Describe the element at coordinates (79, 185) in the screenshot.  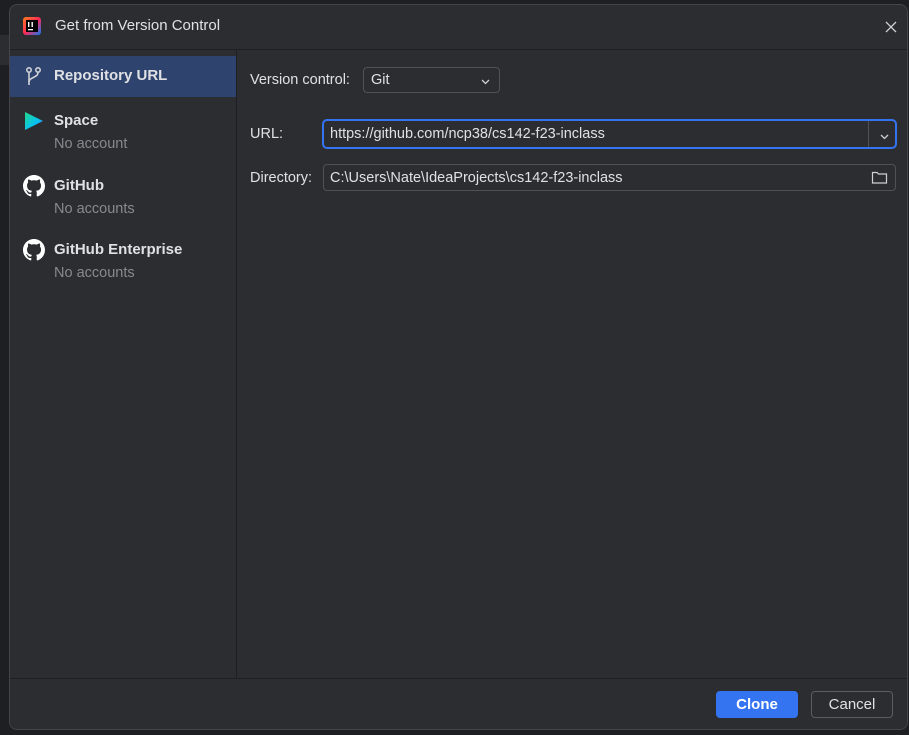
I see `sidebar-item-label: GitHub` at that location.